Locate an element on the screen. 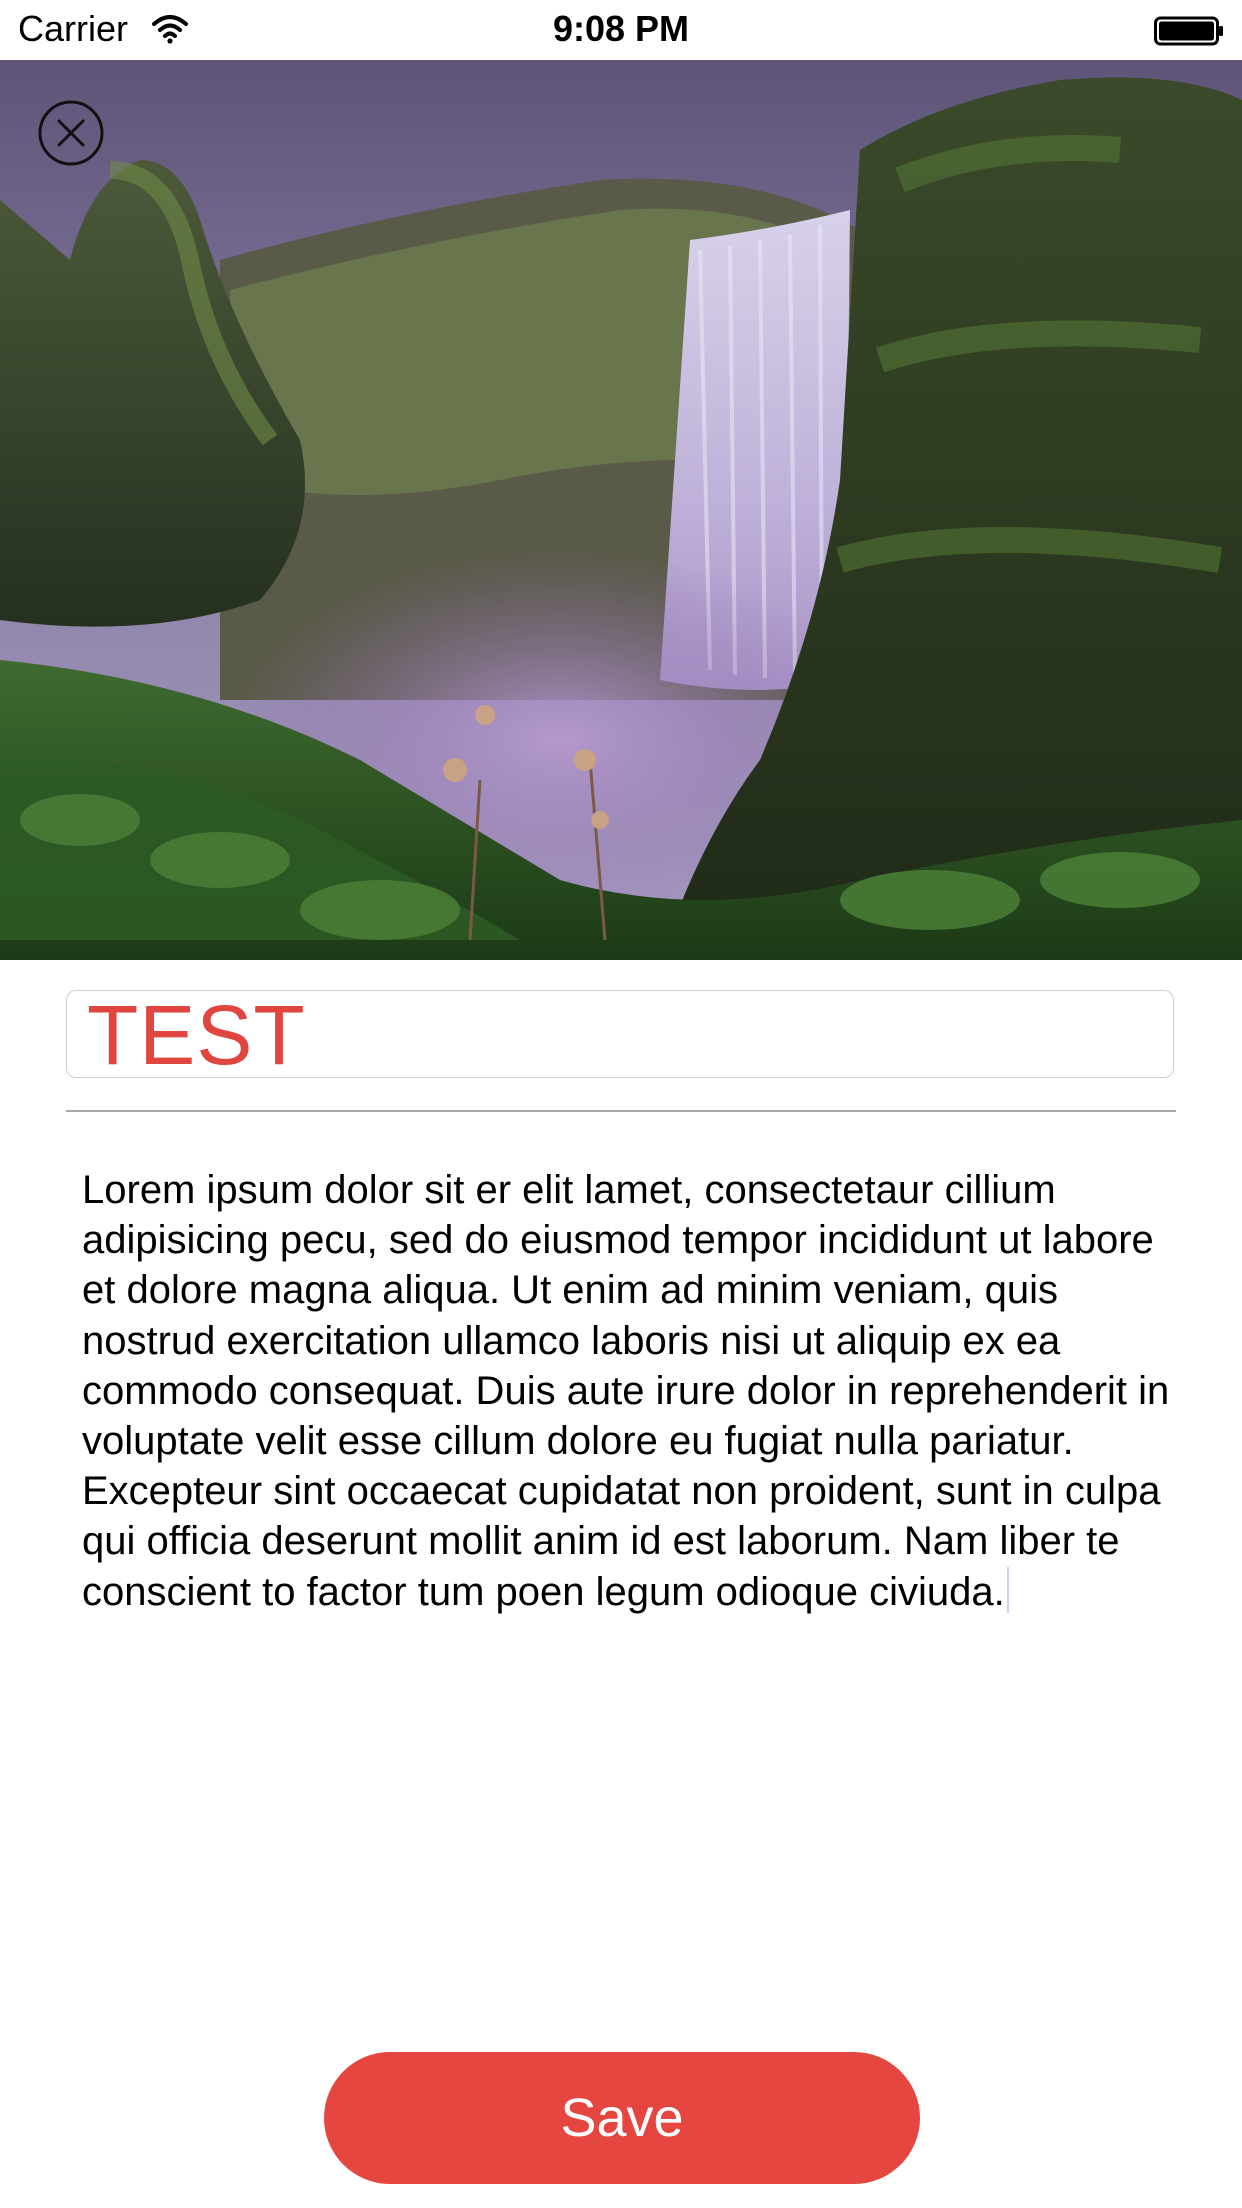 The height and width of the screenshot is (2208, 1242). close-button is located at coordinates (71, 133).